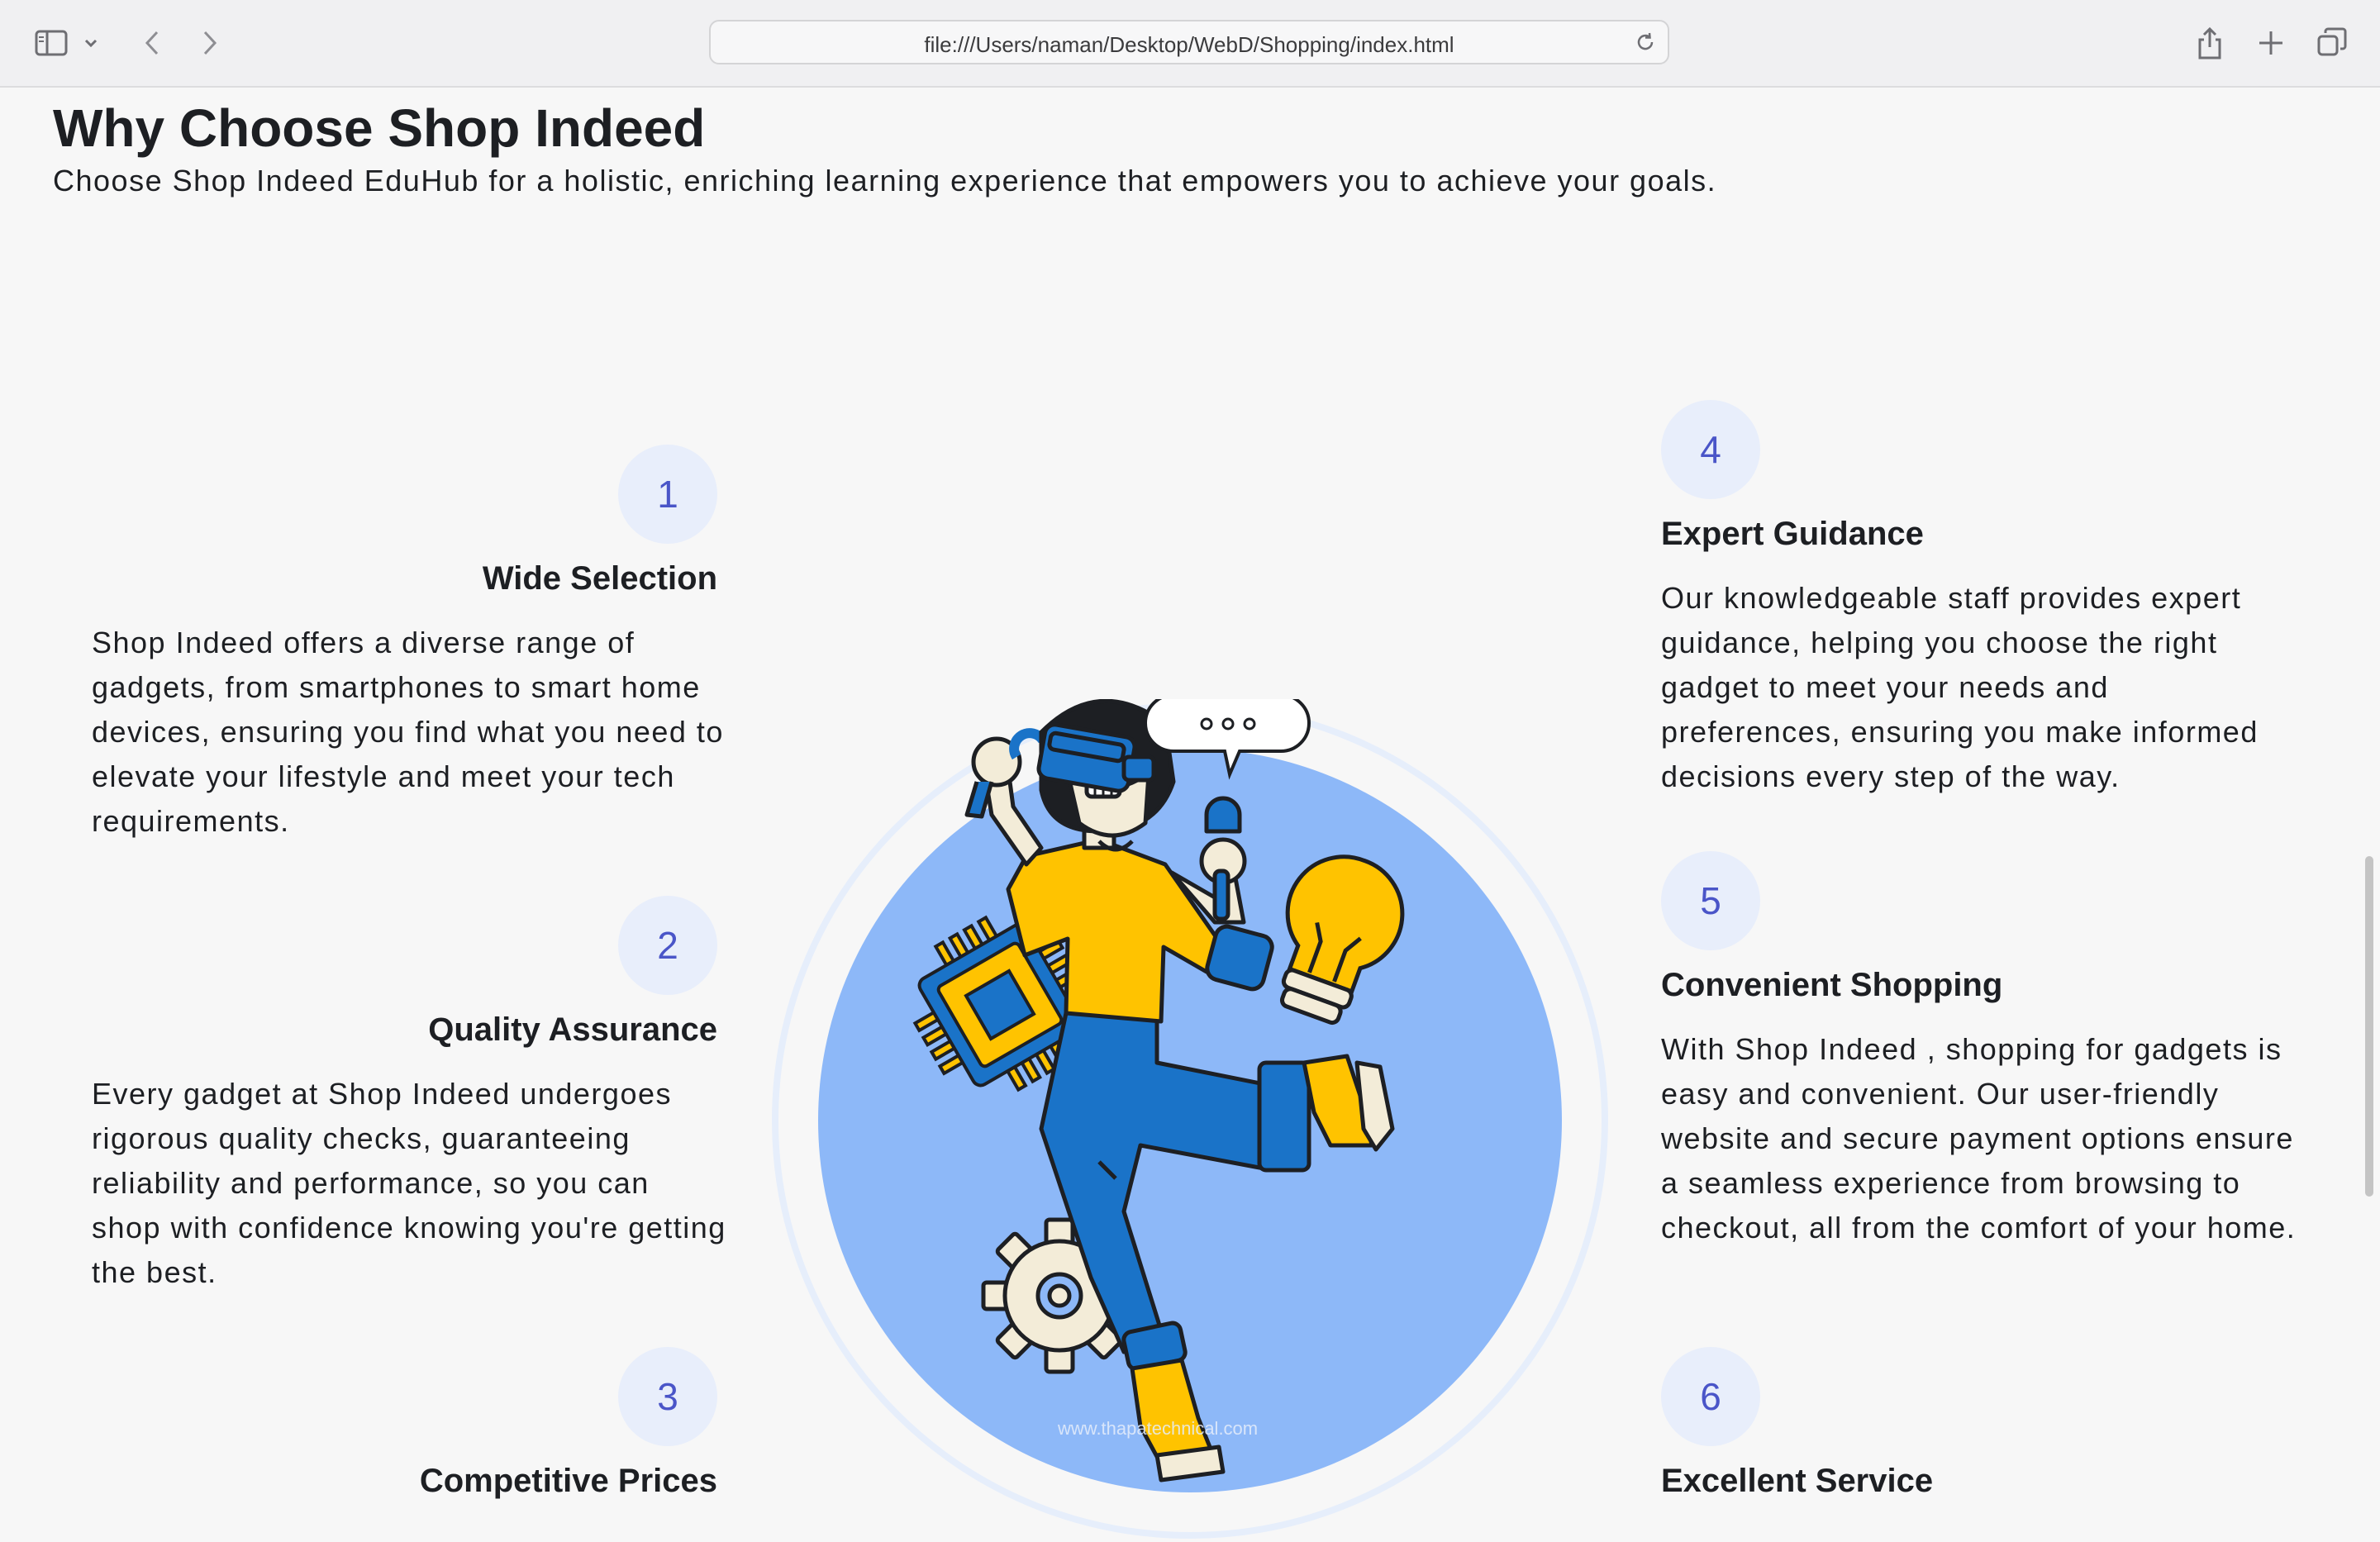  What do you see at coordinates (667, 494) in the screenshot?
I see `feature-number-badge: 1` at bounding box center [667, 494].